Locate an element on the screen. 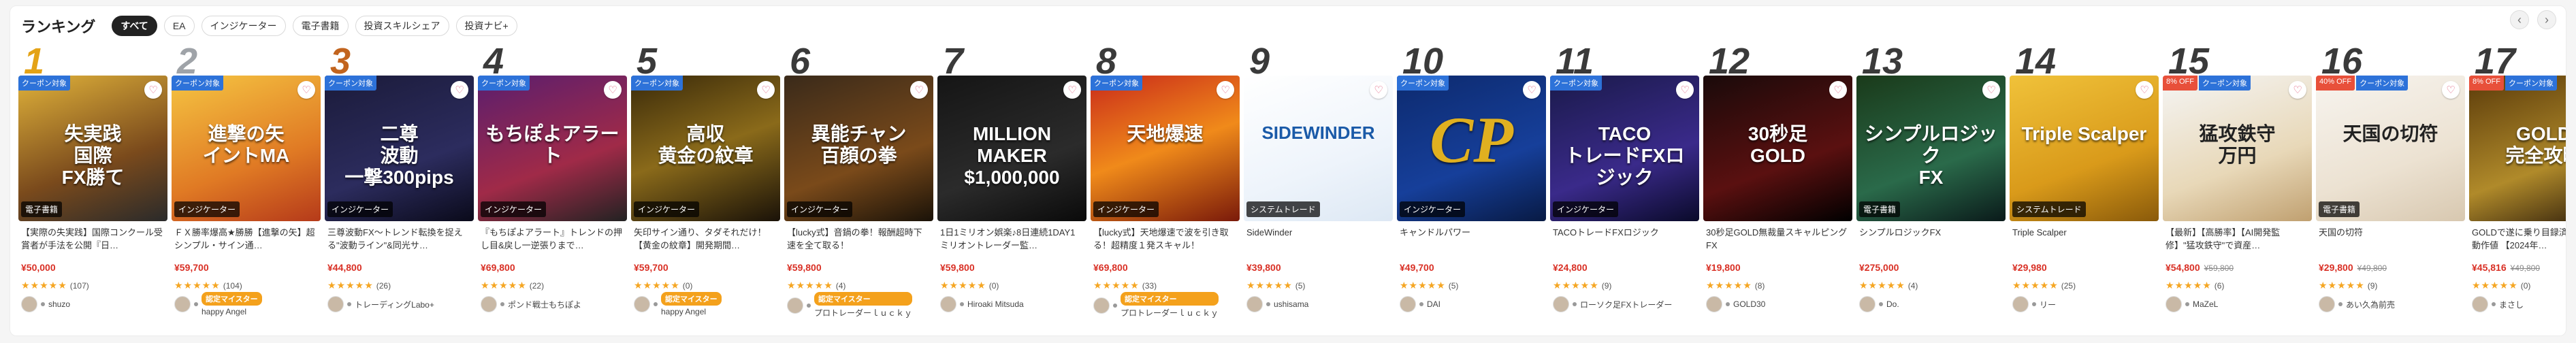 The width and height of the screenshot is (2576, 343). product-title: 【lucky式】音鍋の拳！報酬超時下速を全て取る！ is located at coordinates (859, 241).